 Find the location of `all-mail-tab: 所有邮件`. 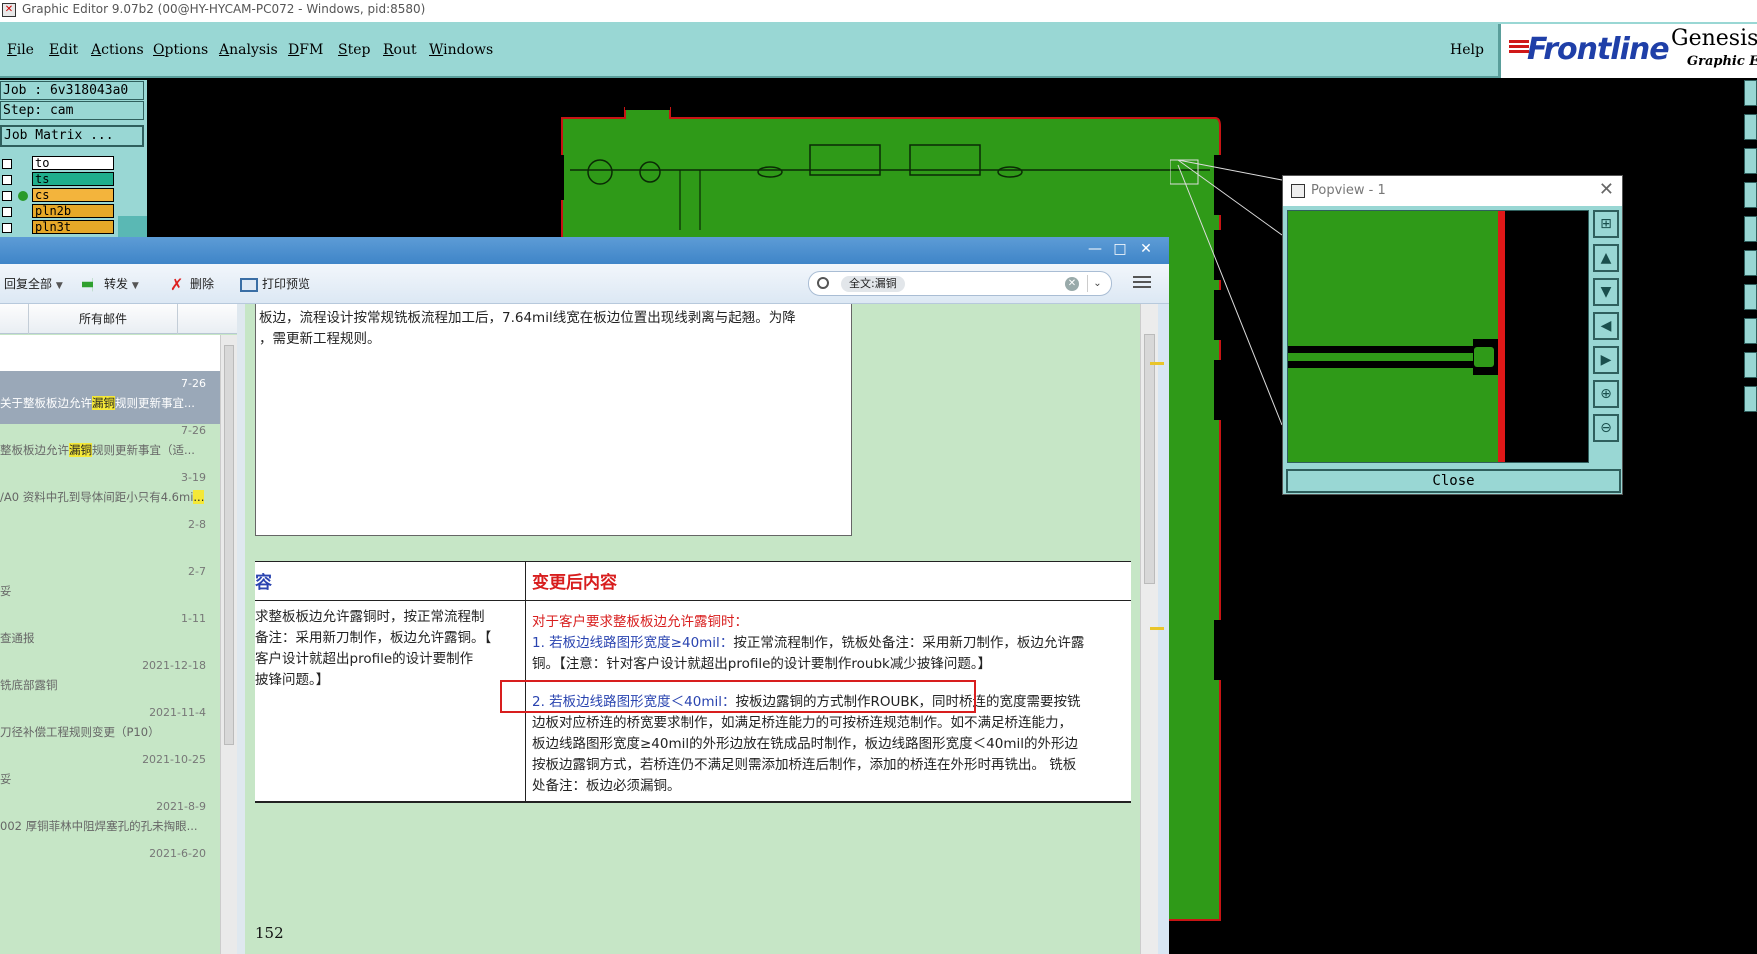

all-mail-tab: 所有邮件 is located at coordinates (103, 319).